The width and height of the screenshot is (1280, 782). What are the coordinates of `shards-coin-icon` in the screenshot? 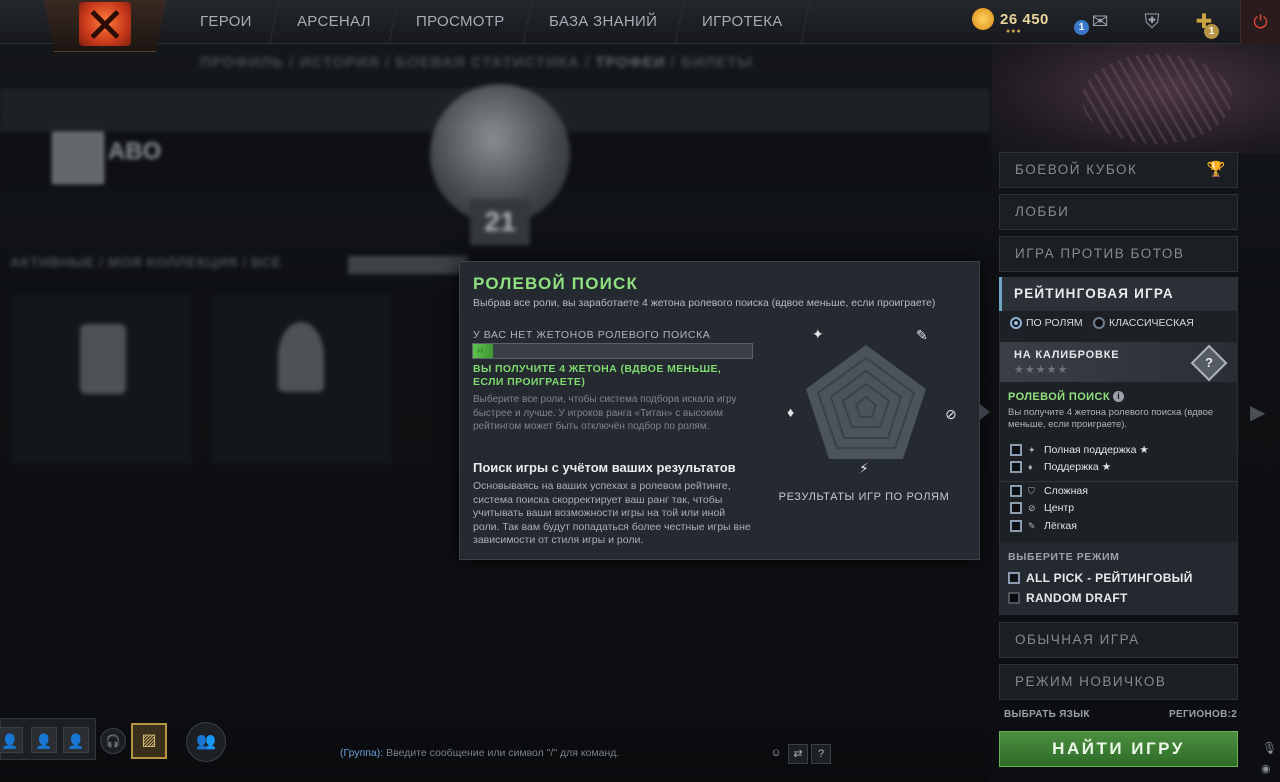 It's located at (983, 19).